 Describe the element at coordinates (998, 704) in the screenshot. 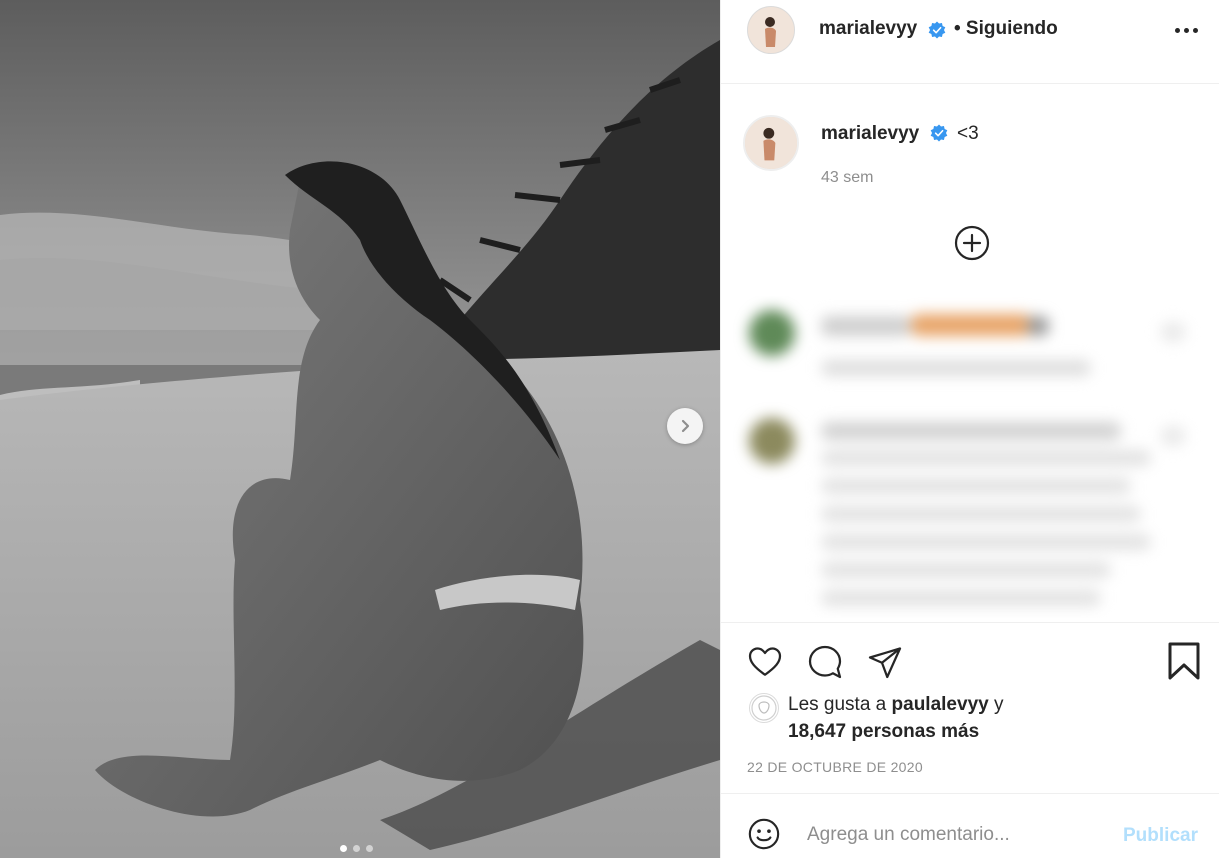

I see `likes-connector: y` at that location.